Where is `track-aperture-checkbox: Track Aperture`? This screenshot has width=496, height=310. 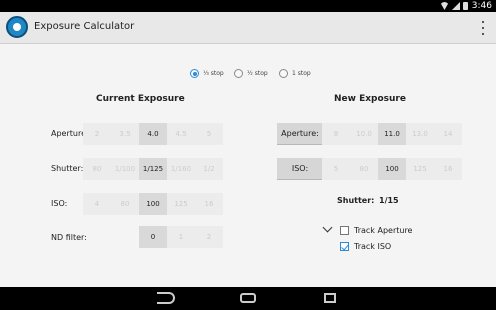
track-aperture-checkbox: Track Aperture is located at coordinates (376, 230).